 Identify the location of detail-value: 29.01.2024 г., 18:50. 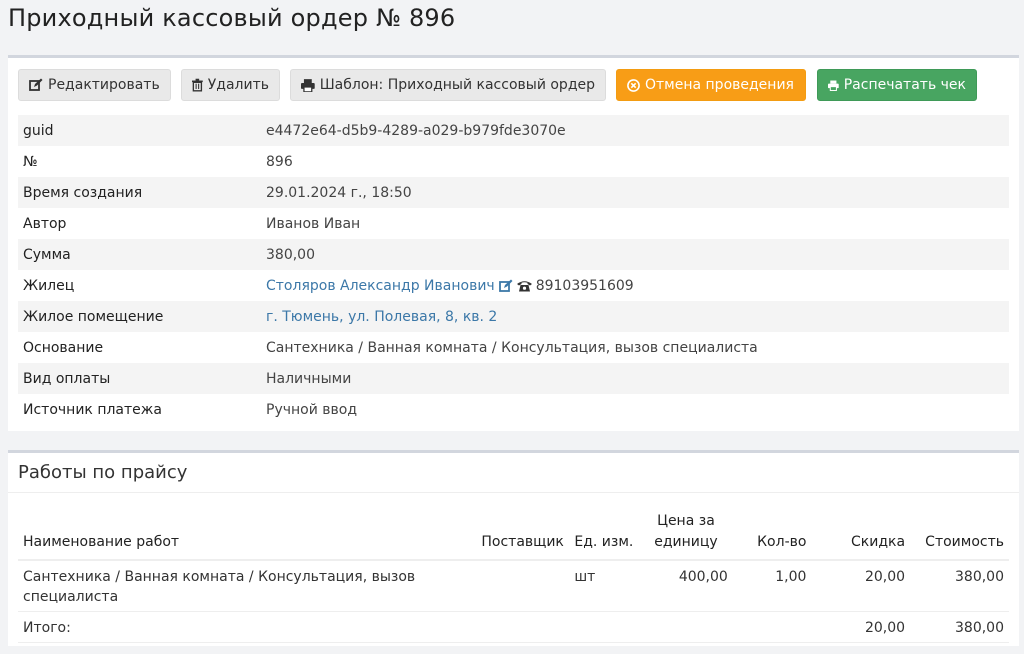
(339, 192).